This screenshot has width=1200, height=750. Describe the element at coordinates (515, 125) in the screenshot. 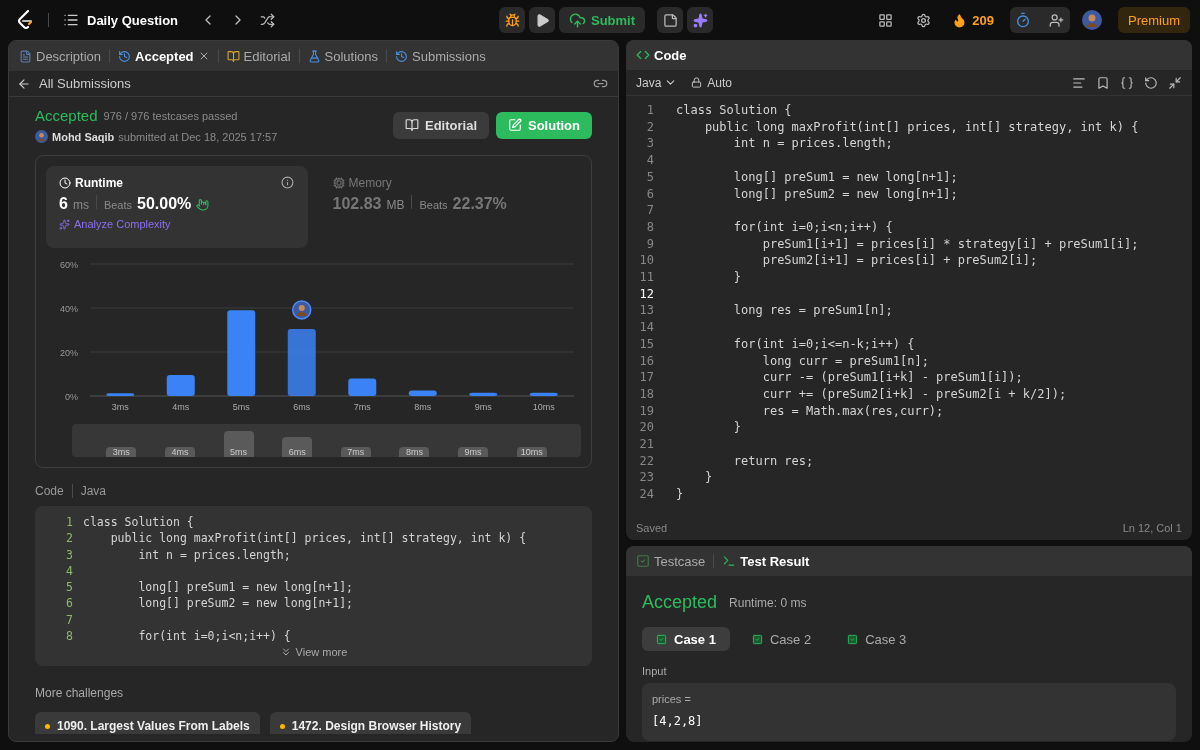

I see `edit-icon` at that location.